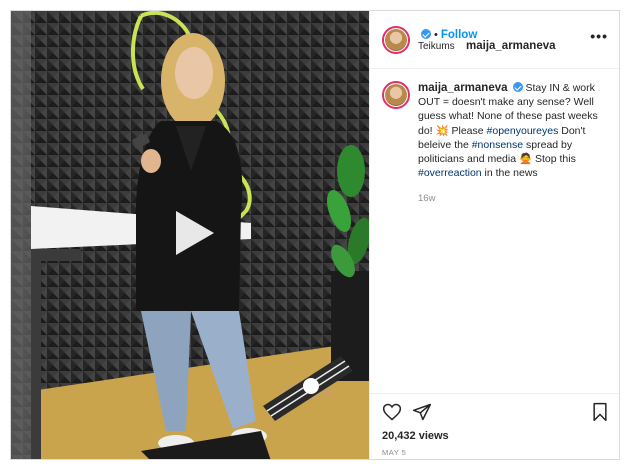  Describe the element at coordinates (396, 40) in the screenshot. I see `avatar` at that location.